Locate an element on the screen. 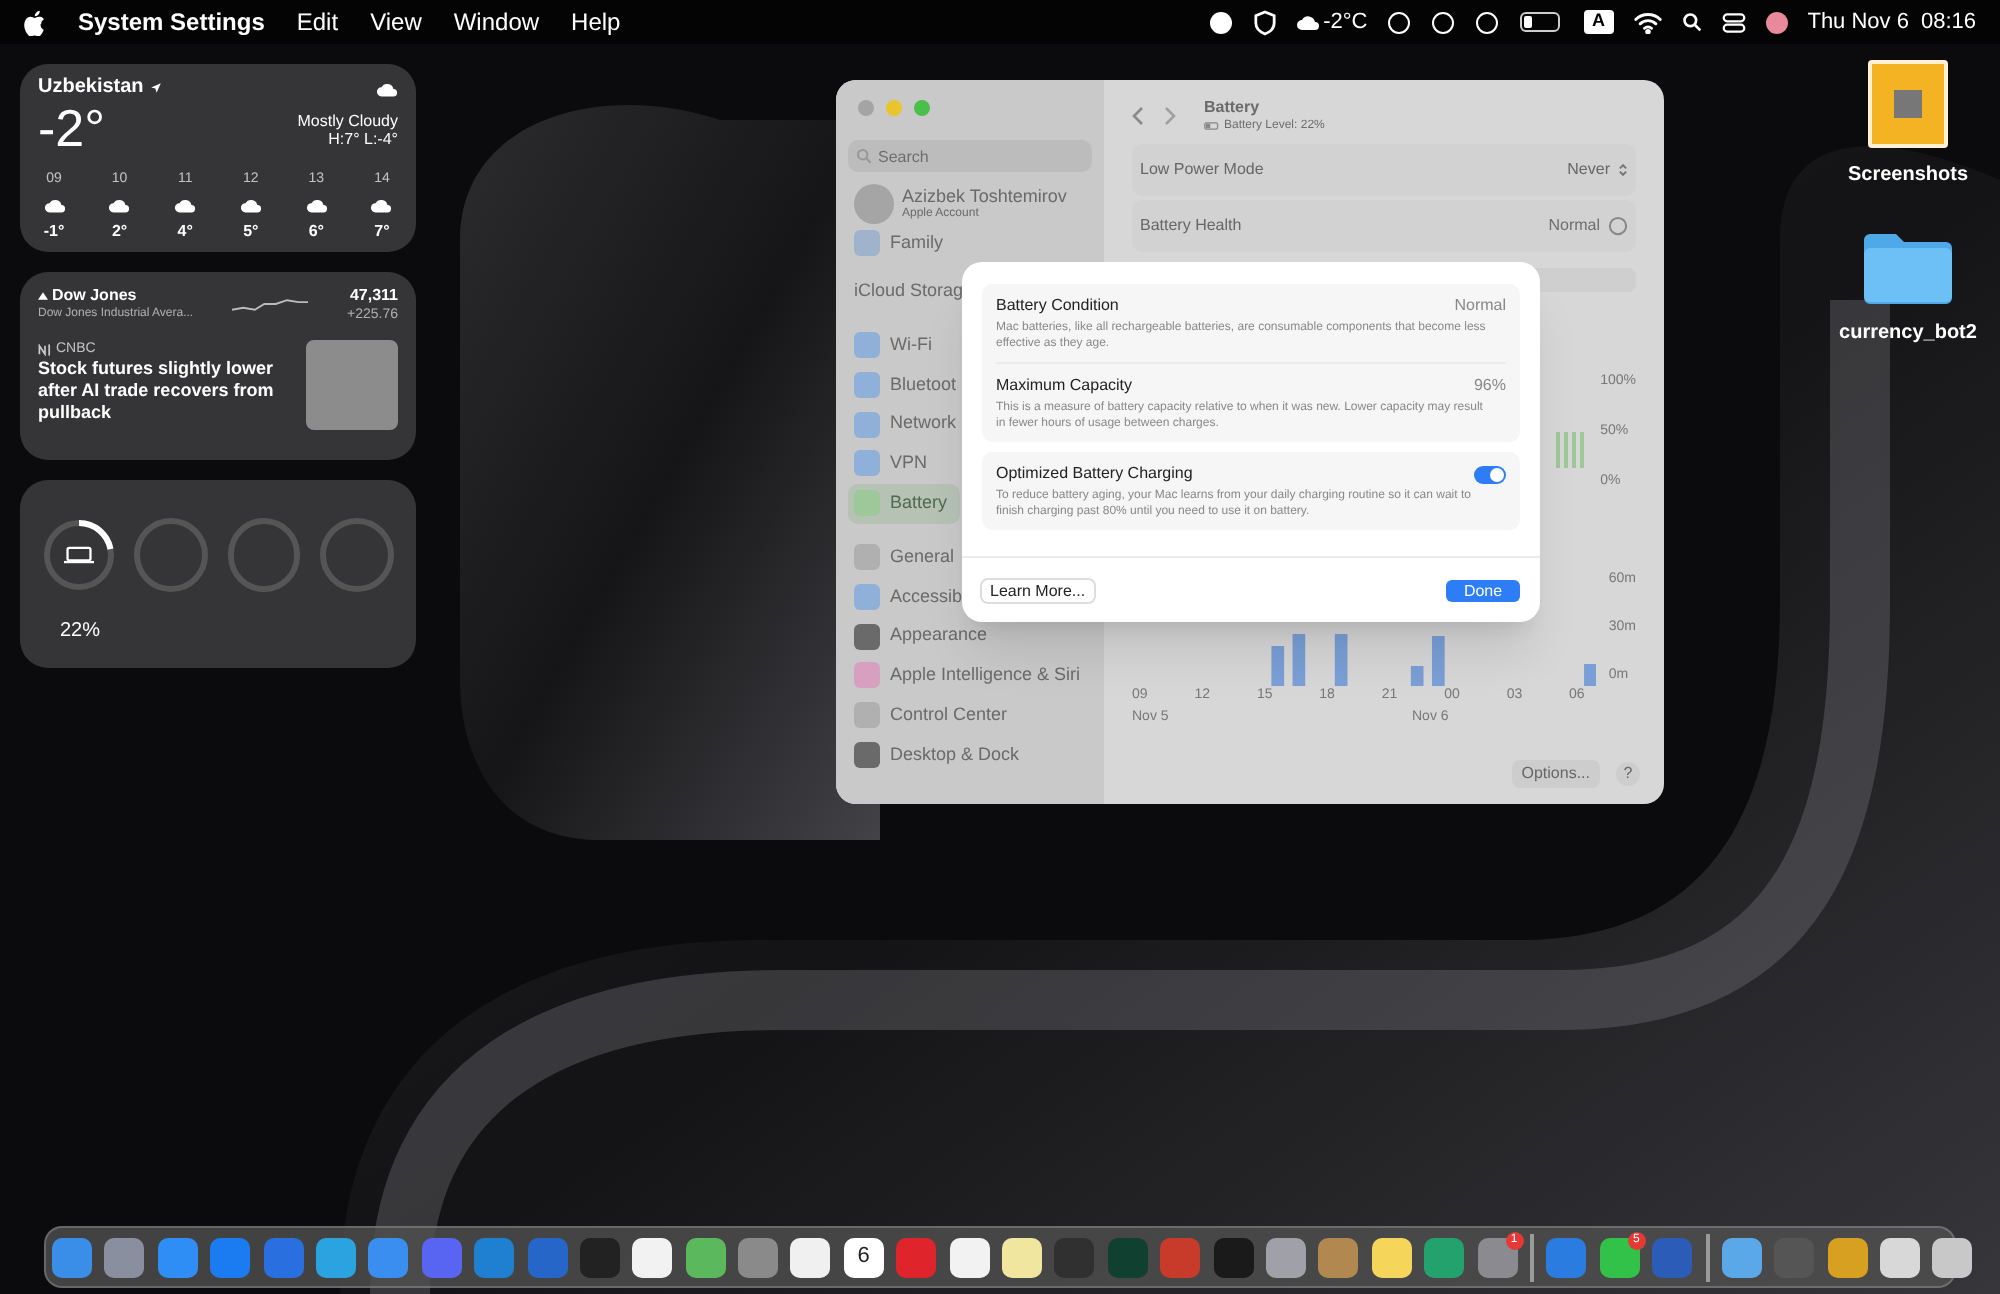 This screenshot has width=2000, height=1294. forecast-temperature: 2° is located at coordinates (119, 231).